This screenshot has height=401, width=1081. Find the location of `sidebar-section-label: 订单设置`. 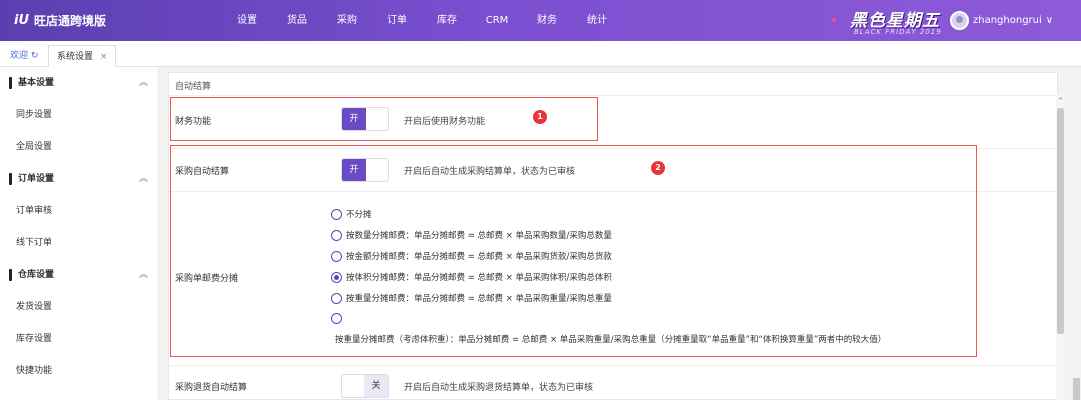

sidebar-section-label: 订单设置 is located at coordinates (36, 179).